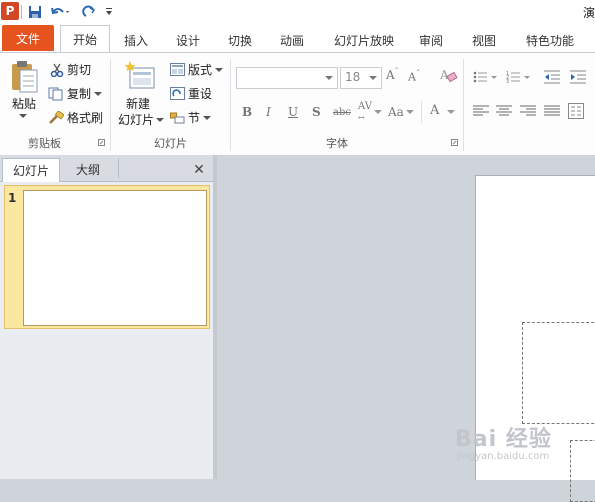  Describe the element at coordinates (57, 70) in the screenshot. I see `scissors-icon` at that location.